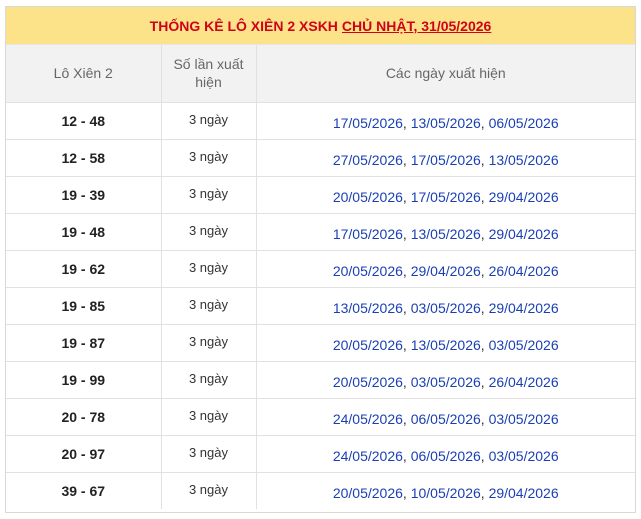 The width and height of the screenshot is (641, 519). I want to click on dates-cell: 17/05/2026, 13/05/2026, 06/05/2026, so click(445, 121).